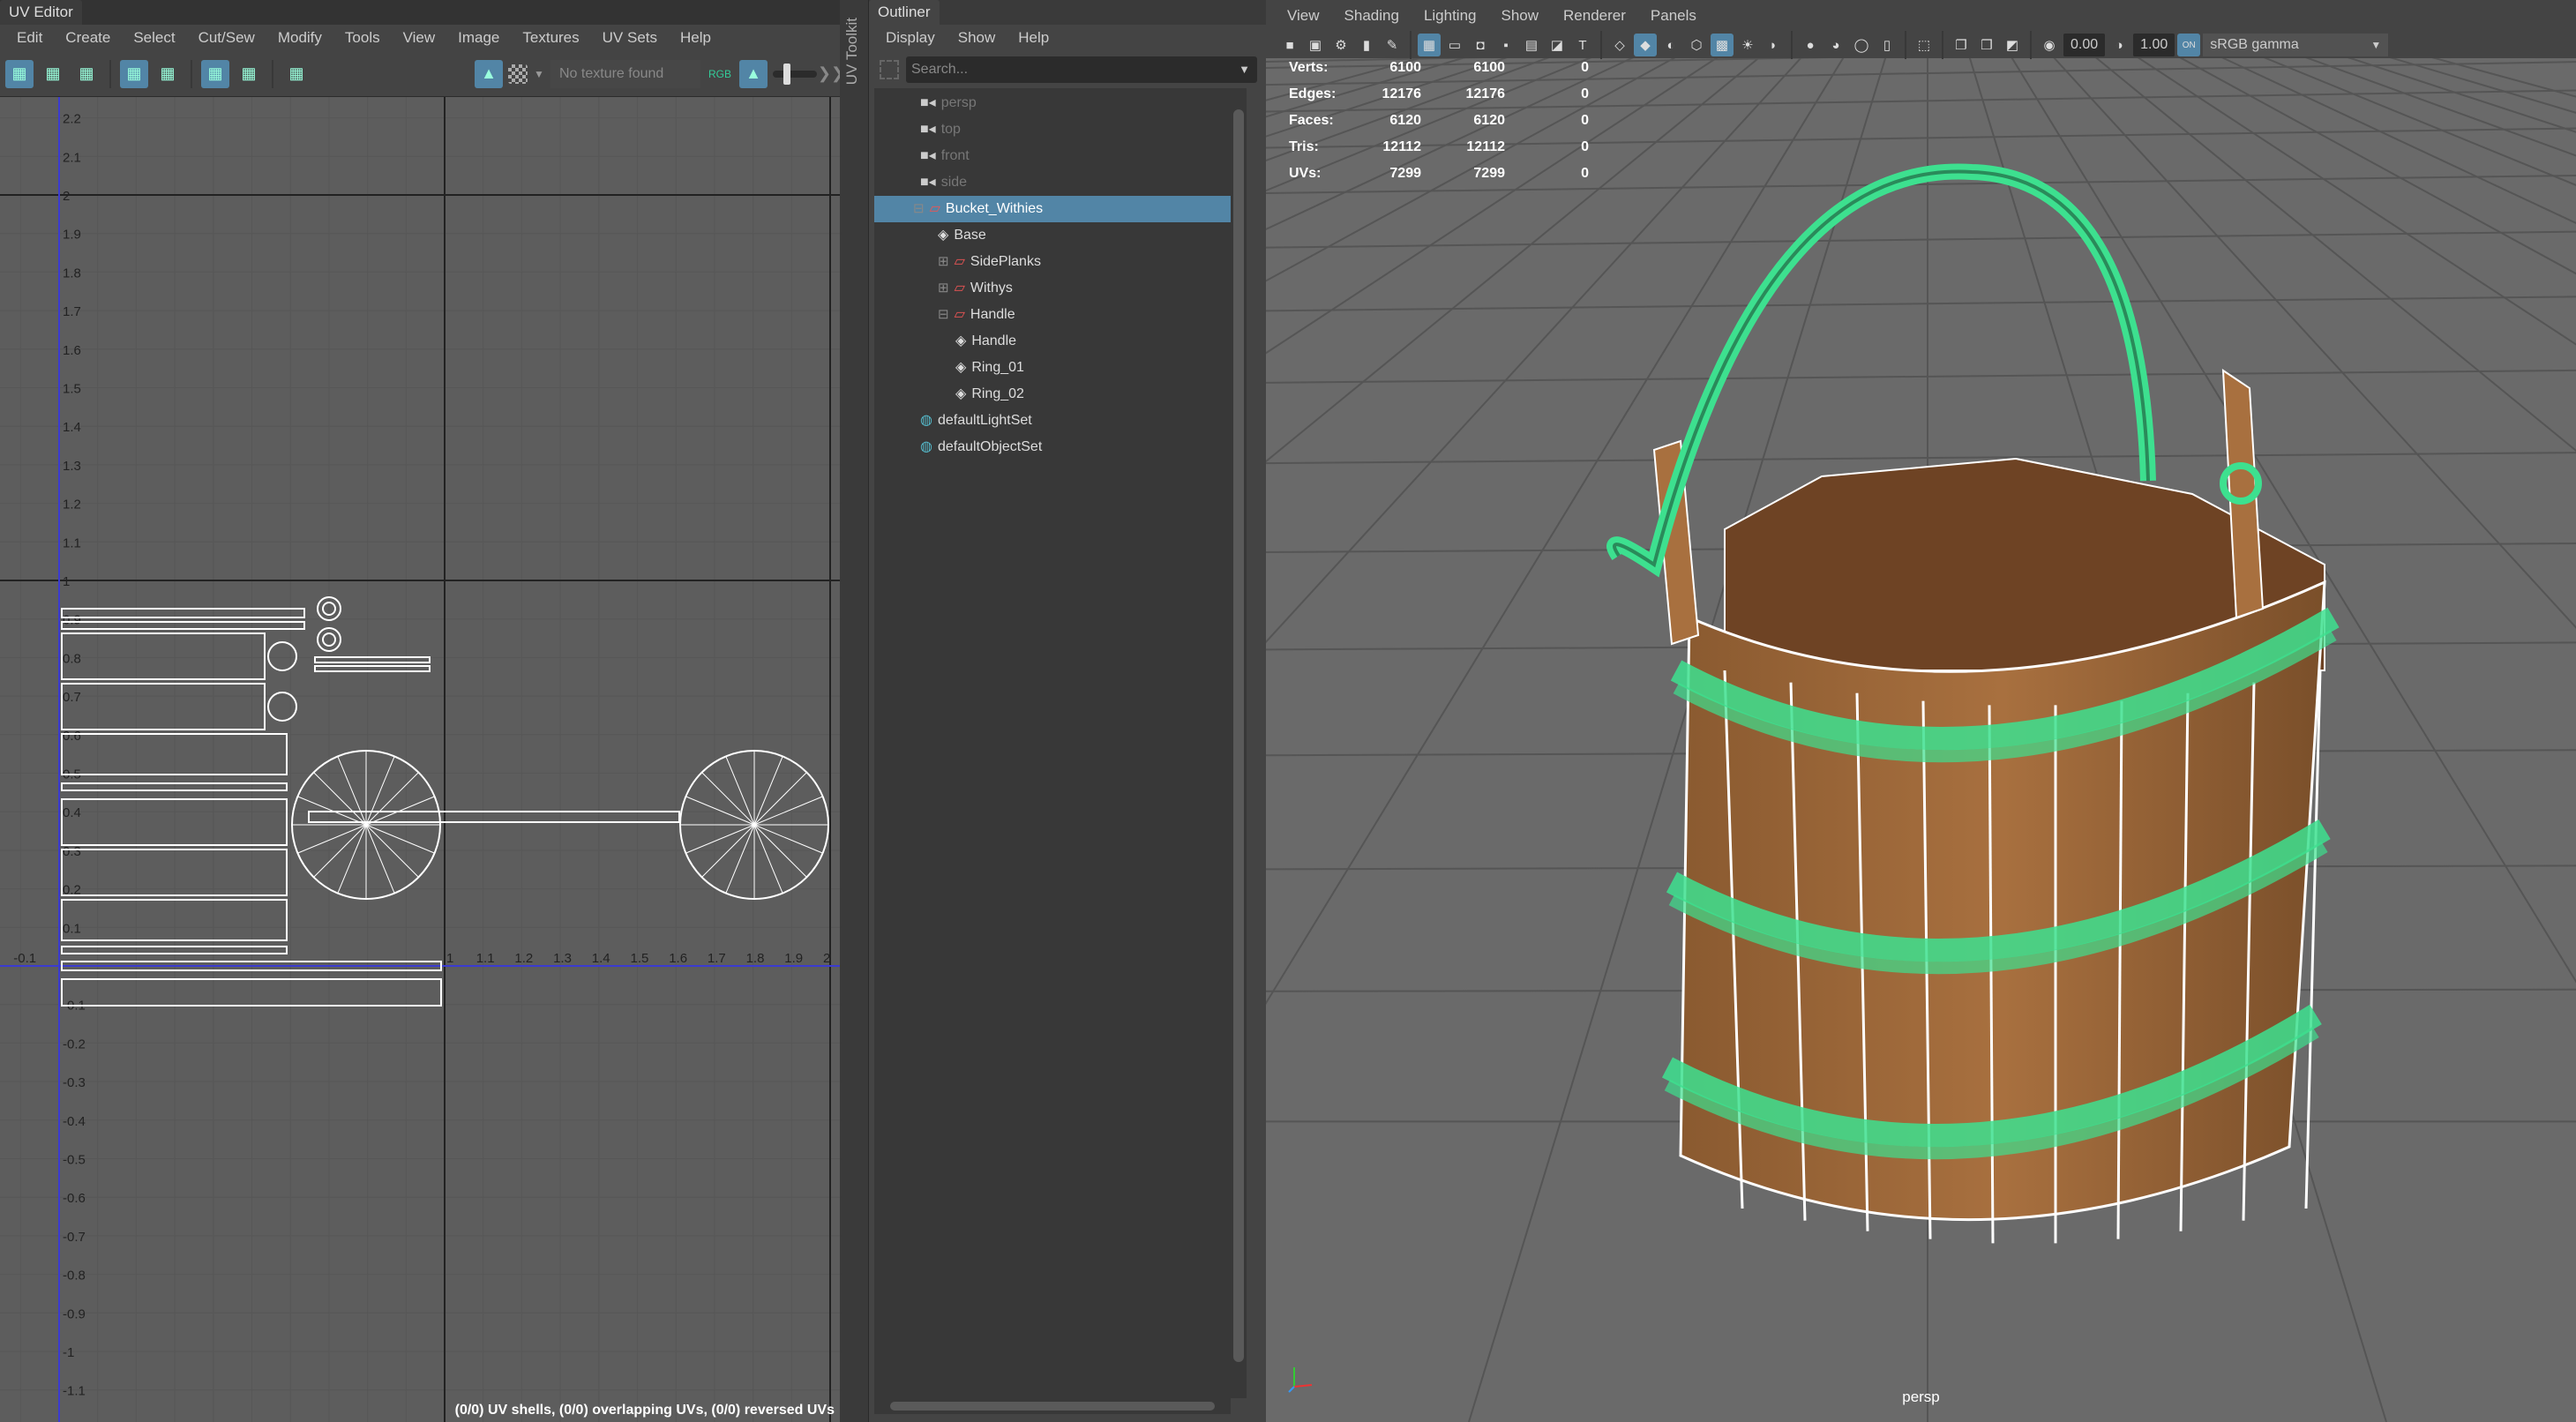 The height and width of the screenshot is (1422, 2576). Describe the element at coordinates (911, 38) in the screenshot. I see `menu-display: Display` at that location.